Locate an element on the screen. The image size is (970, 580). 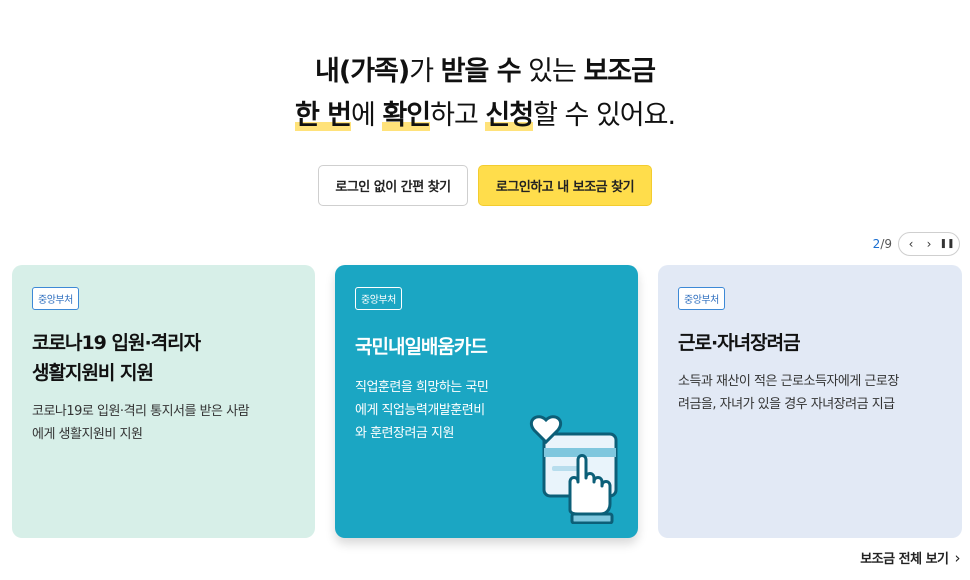
hero-text-segment: 있는 is located at coordinates (552, 71).